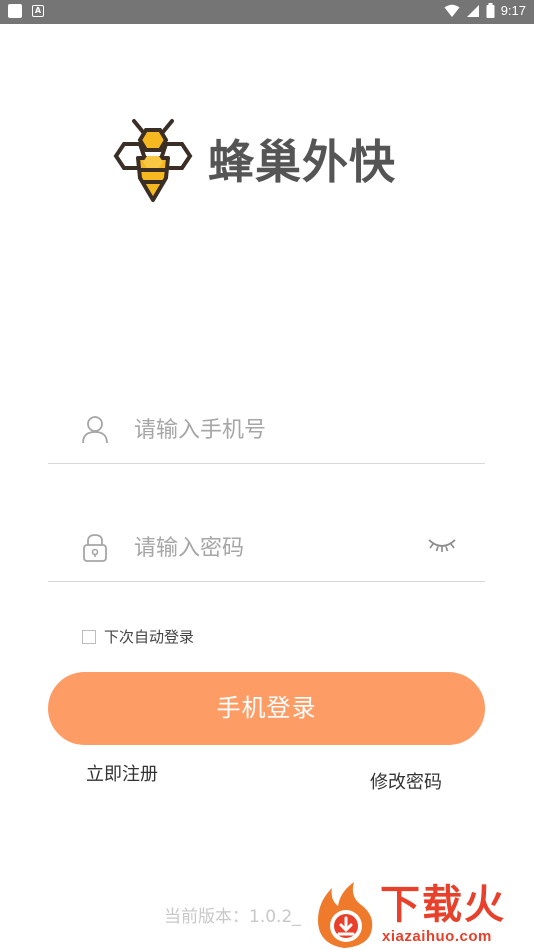  I want to click on bee-icon, so click(153, 160).